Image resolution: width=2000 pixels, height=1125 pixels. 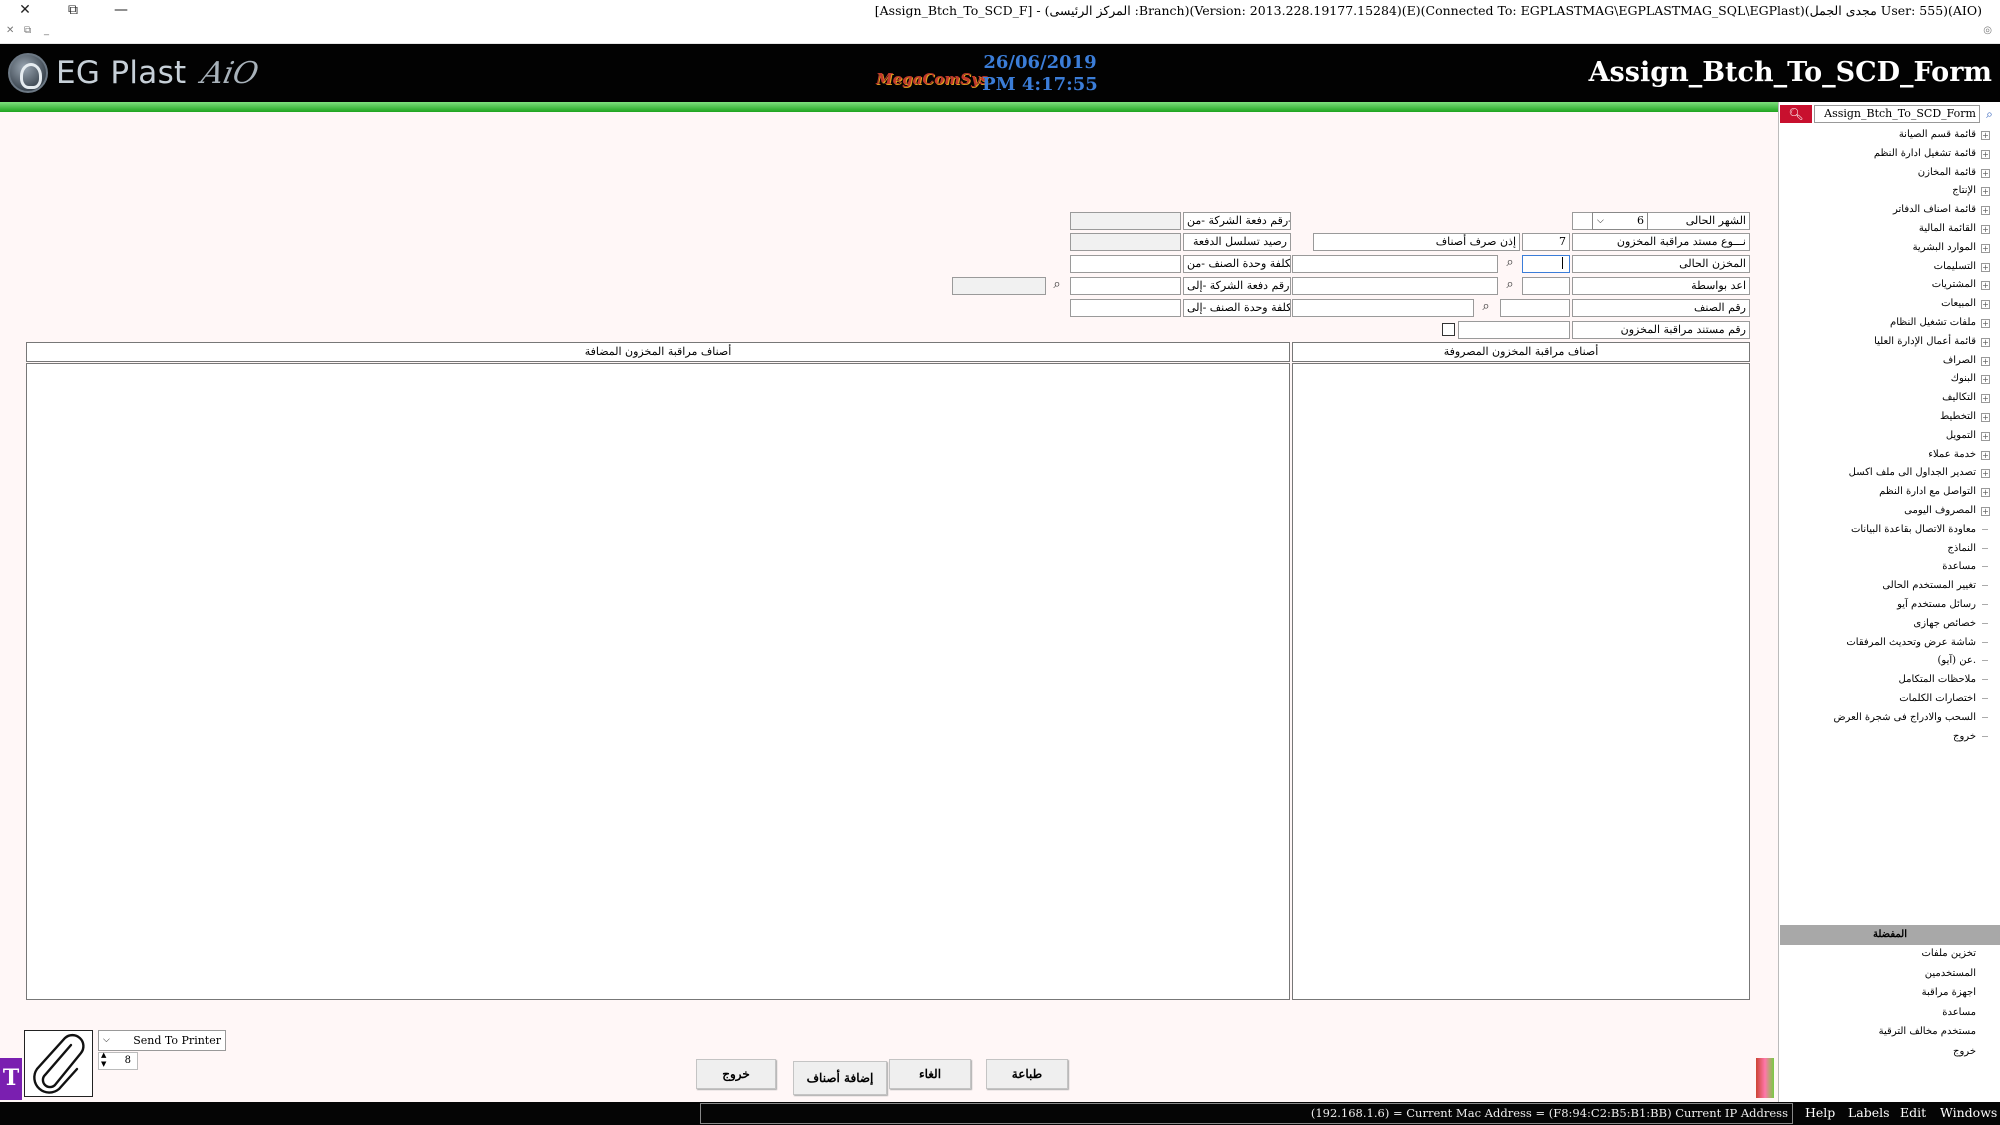 What do you see at coordinates (1820, 1112) in the screenshot?
I see `menu-help: Help` at bounding box center [1820, 1112].